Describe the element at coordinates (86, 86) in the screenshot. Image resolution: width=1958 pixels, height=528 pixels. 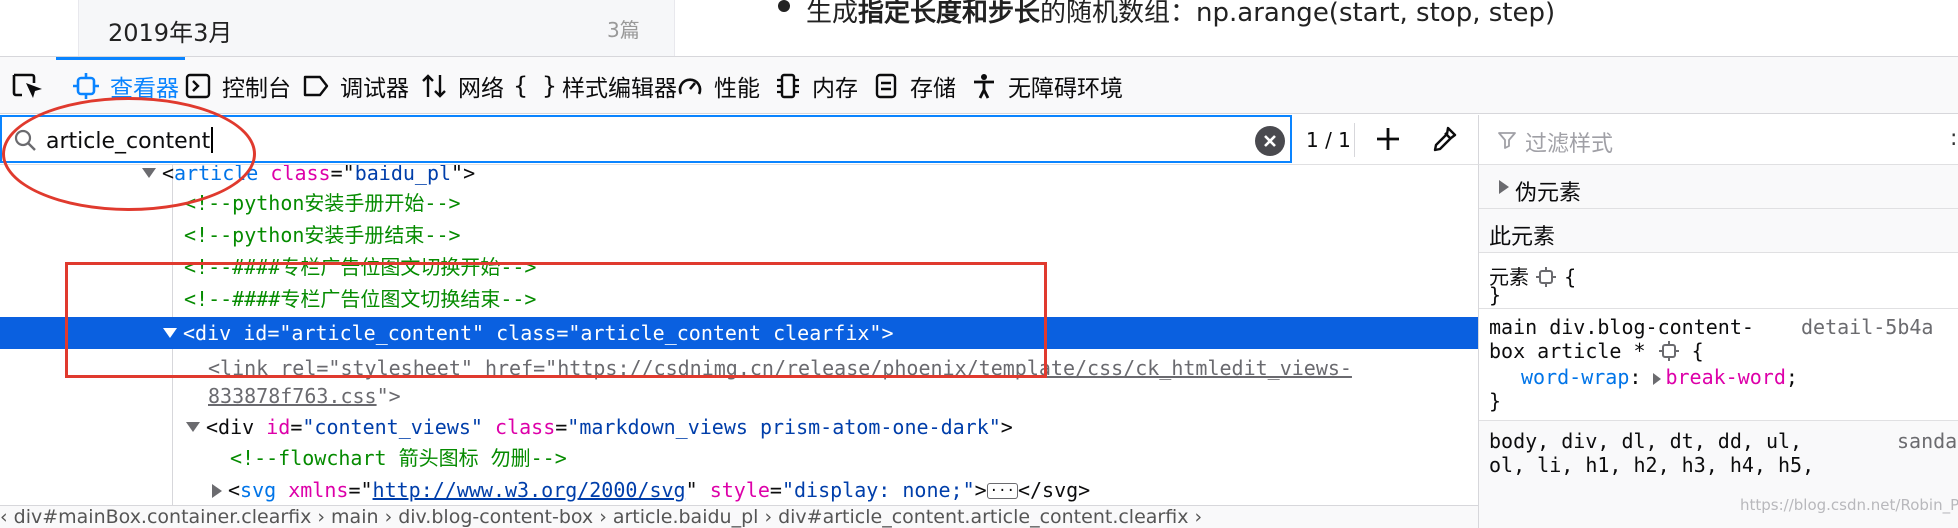
I see `inspector-icon` at that location.